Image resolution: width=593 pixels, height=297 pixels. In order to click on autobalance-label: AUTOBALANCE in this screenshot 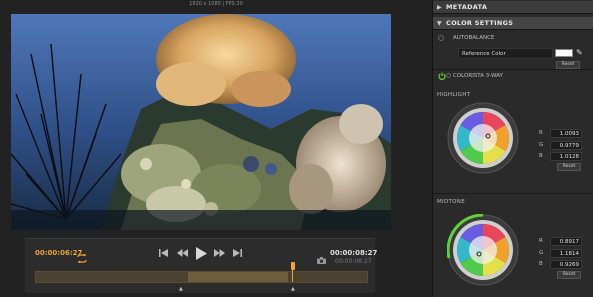, I will do `click(474, 38)`.